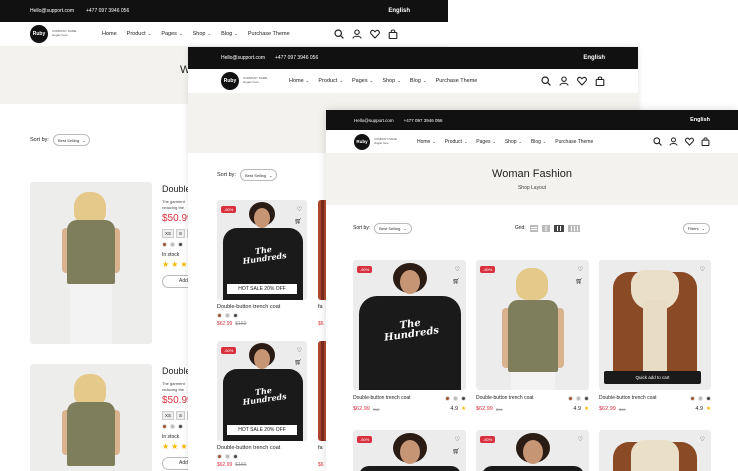 This screenshot has height=471, width=738. What do you see at coordinates (109, 34) in the screenshot?
I see `menu-home: Home` at bounding box center [109, 34].